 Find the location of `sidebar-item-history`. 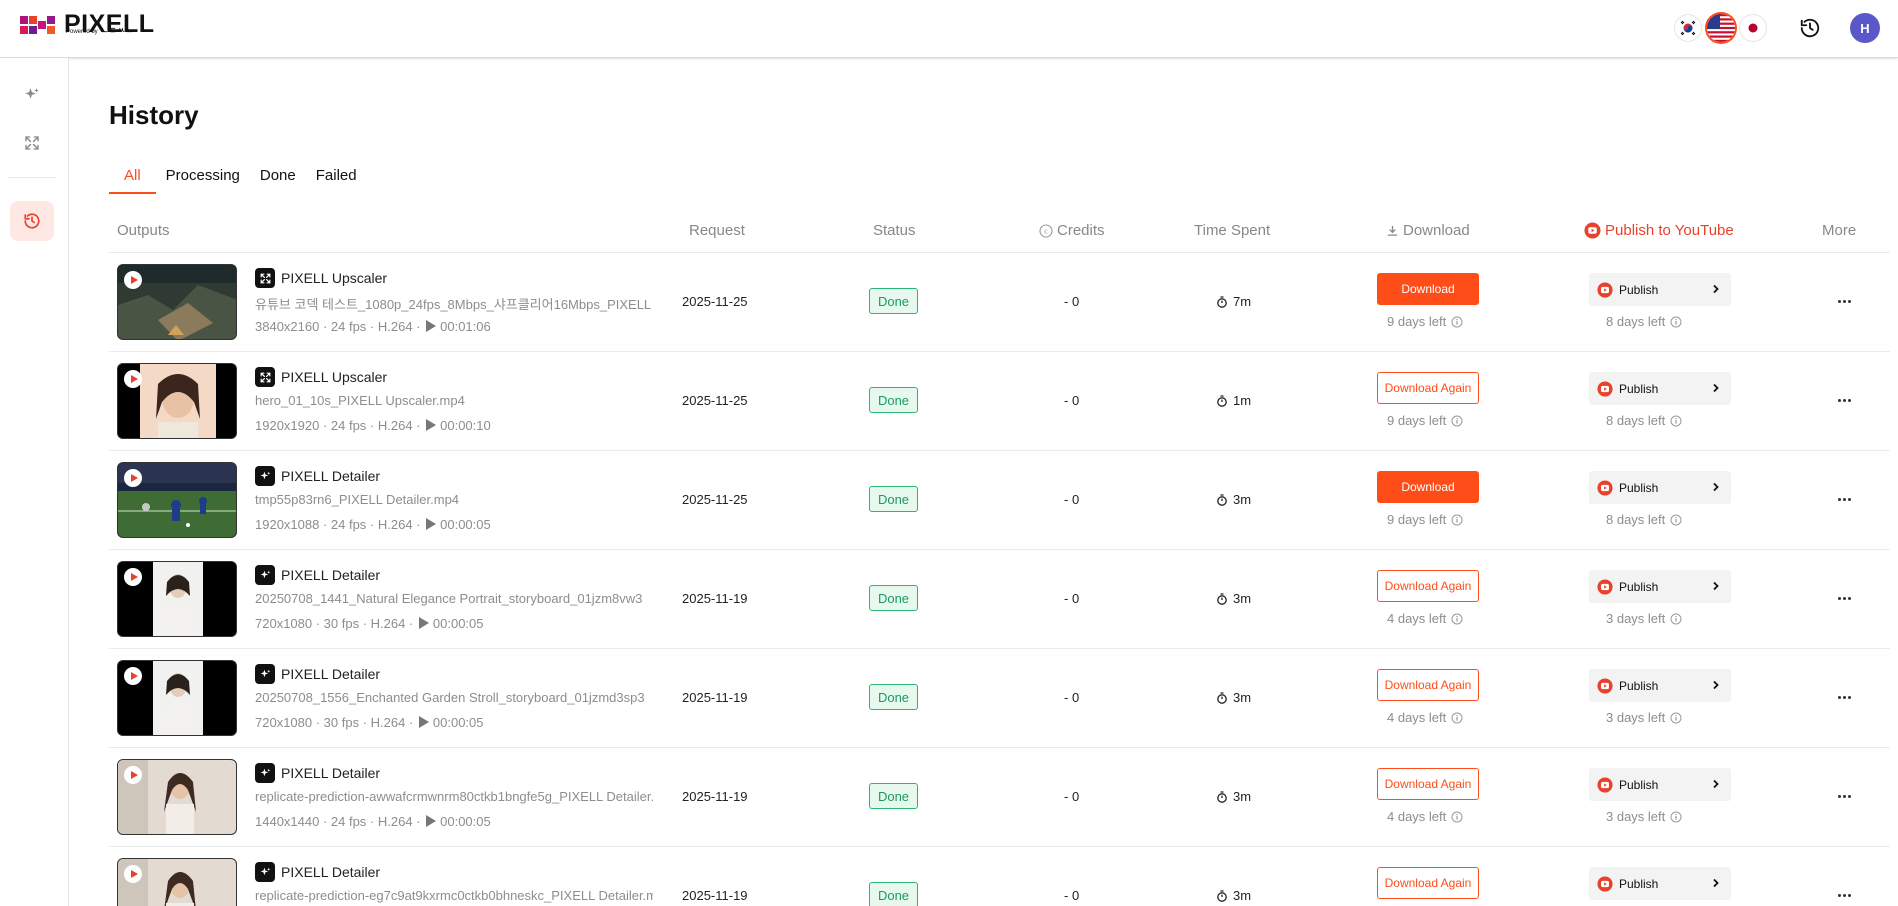

sidebar-item-history is located at coordinates (32, 221).